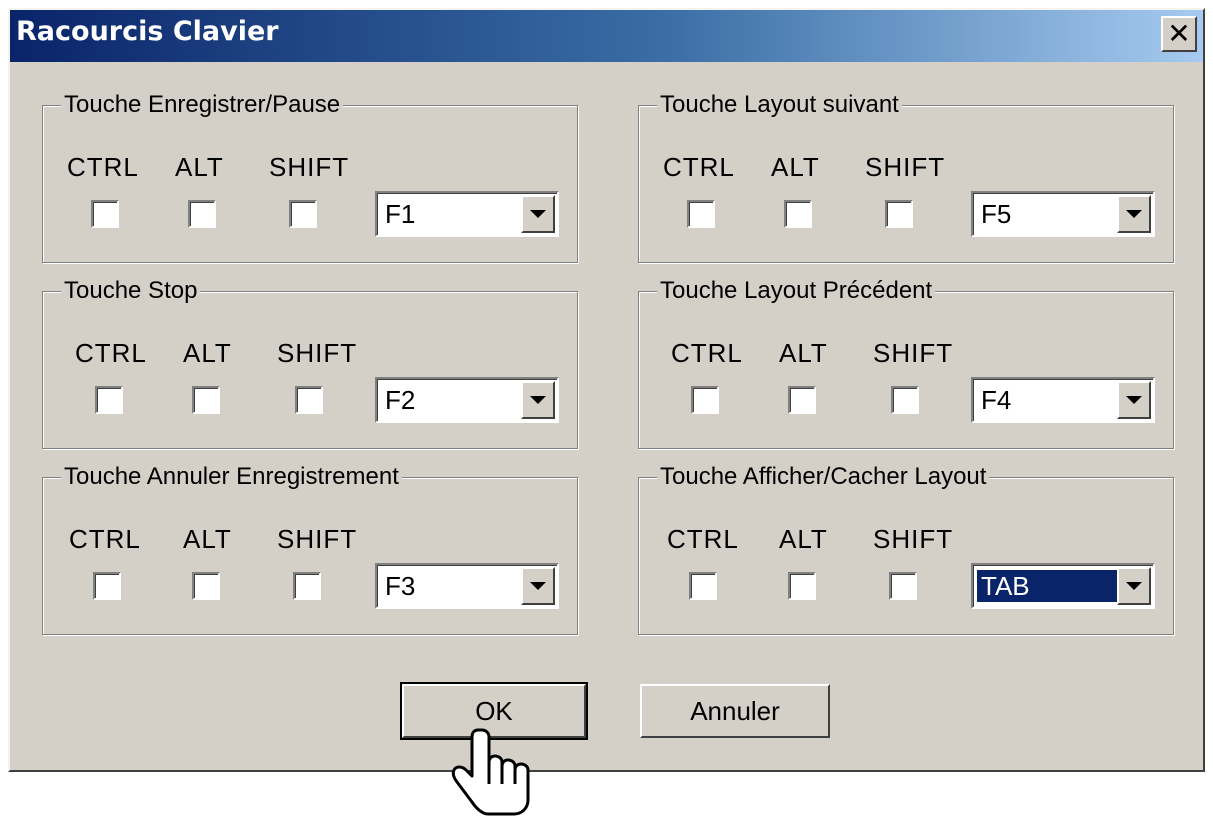 The width and height of the screenshot is (1213, 820). What do you see at coordinates (796, 291) in the screenshot?
I see `group-title: Touche Layout Précédent` at bounding box center [796, 291].